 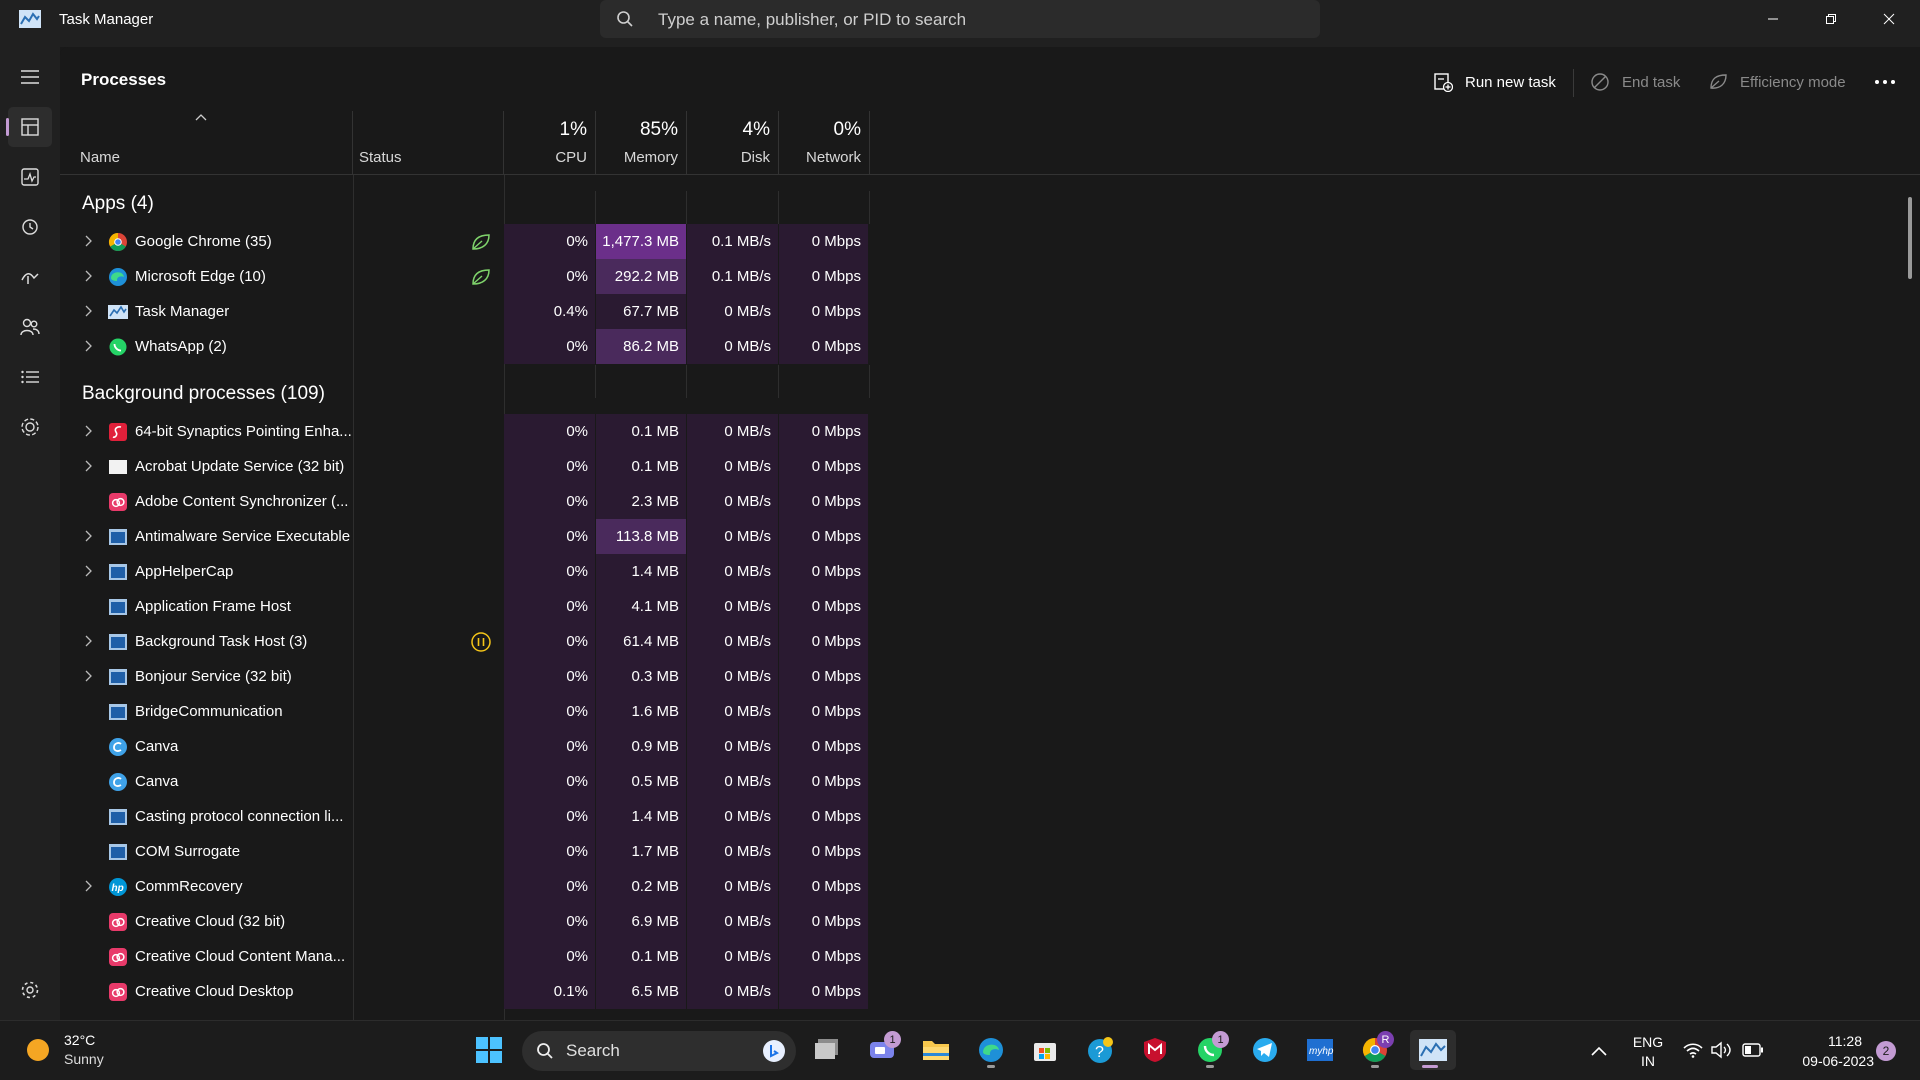 What do you see at coordinates (30, 427) in the screenshot?
I see `nav-services` at bounding box center [30, 427].